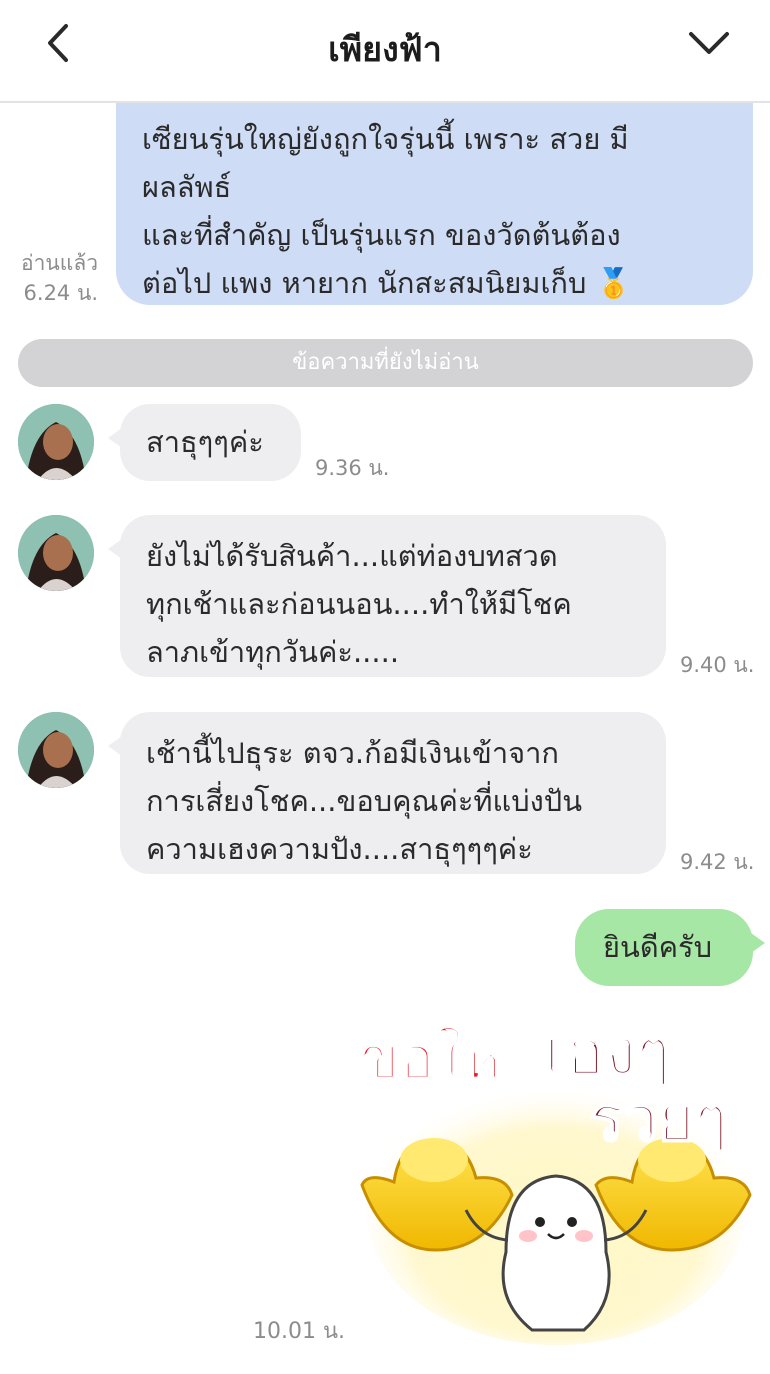 The height and width of the screenshot is (1374, 770). I want to click on message-time: 6.24 น., so click(60, 293).